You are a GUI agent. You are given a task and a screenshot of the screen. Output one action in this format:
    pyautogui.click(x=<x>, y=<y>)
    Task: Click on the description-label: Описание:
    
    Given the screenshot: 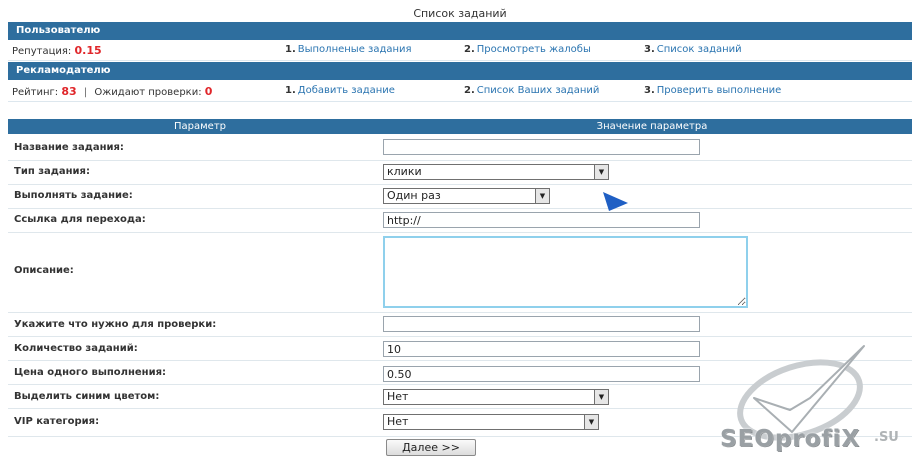 What is the action you would take?
    pyautogui.click(x=44, y=270)
    